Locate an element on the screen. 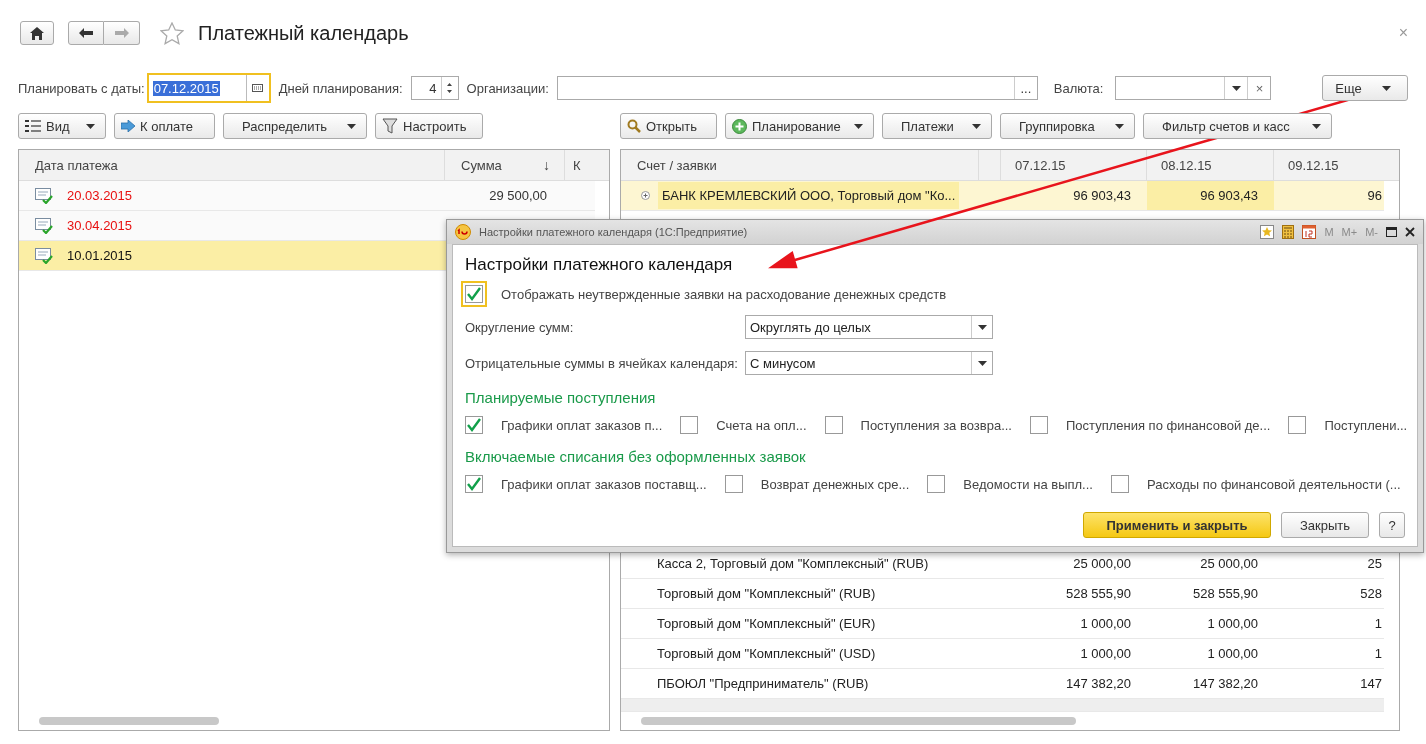 The width and height of the screenshot is (1426, 744). calculator-icon is located at coordinates (1288, 232).